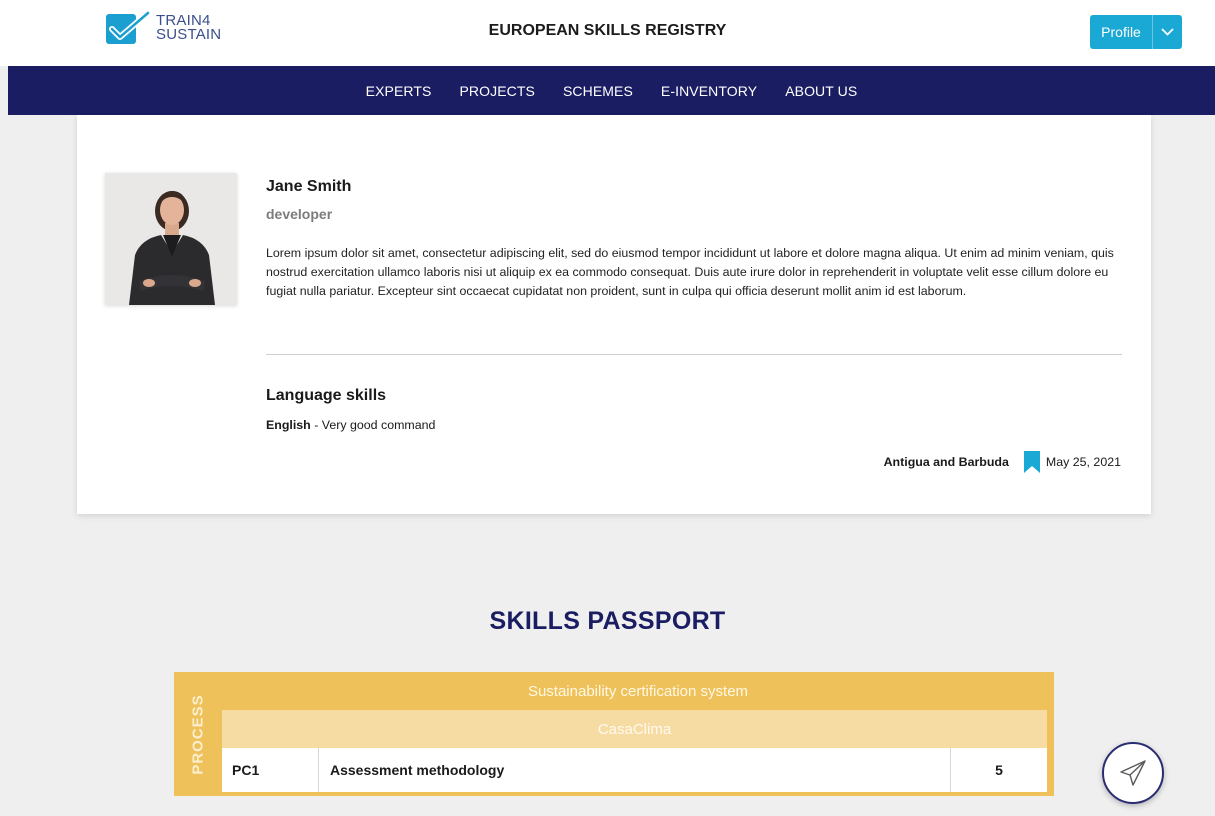  I want to click on send-message-button, so click(1133, 773).